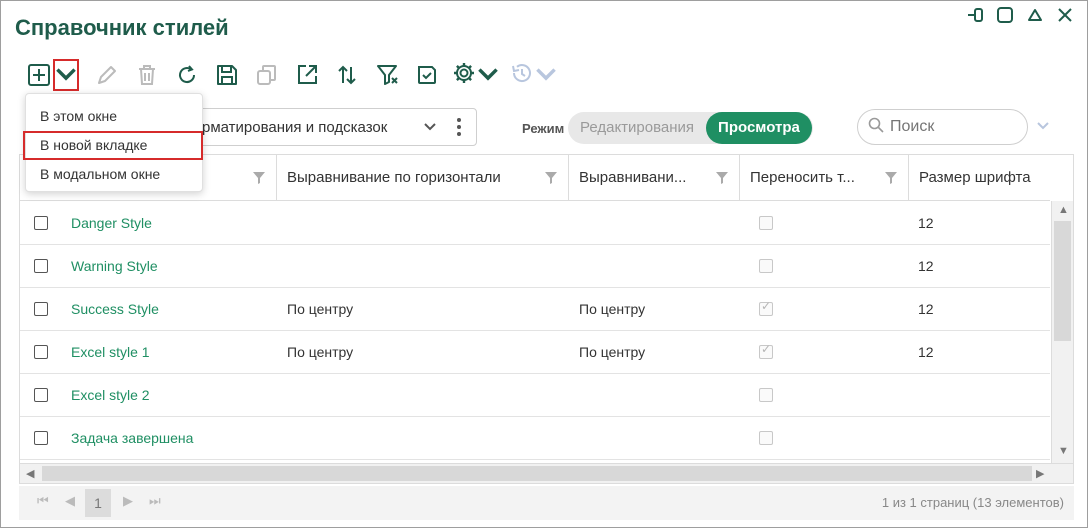 This screenshot has height=528, width=1088. I want to click on close-icon, so click(1065, 15).